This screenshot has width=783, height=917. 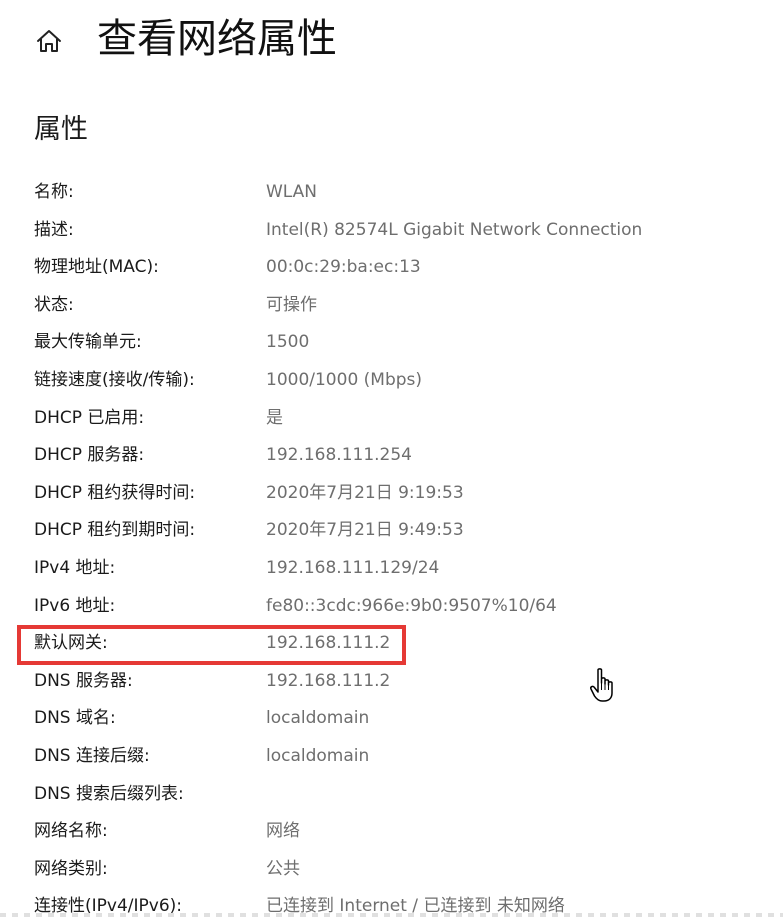 I want to click on property-label: DHCP 服务器:, so click(x=89, y=455).